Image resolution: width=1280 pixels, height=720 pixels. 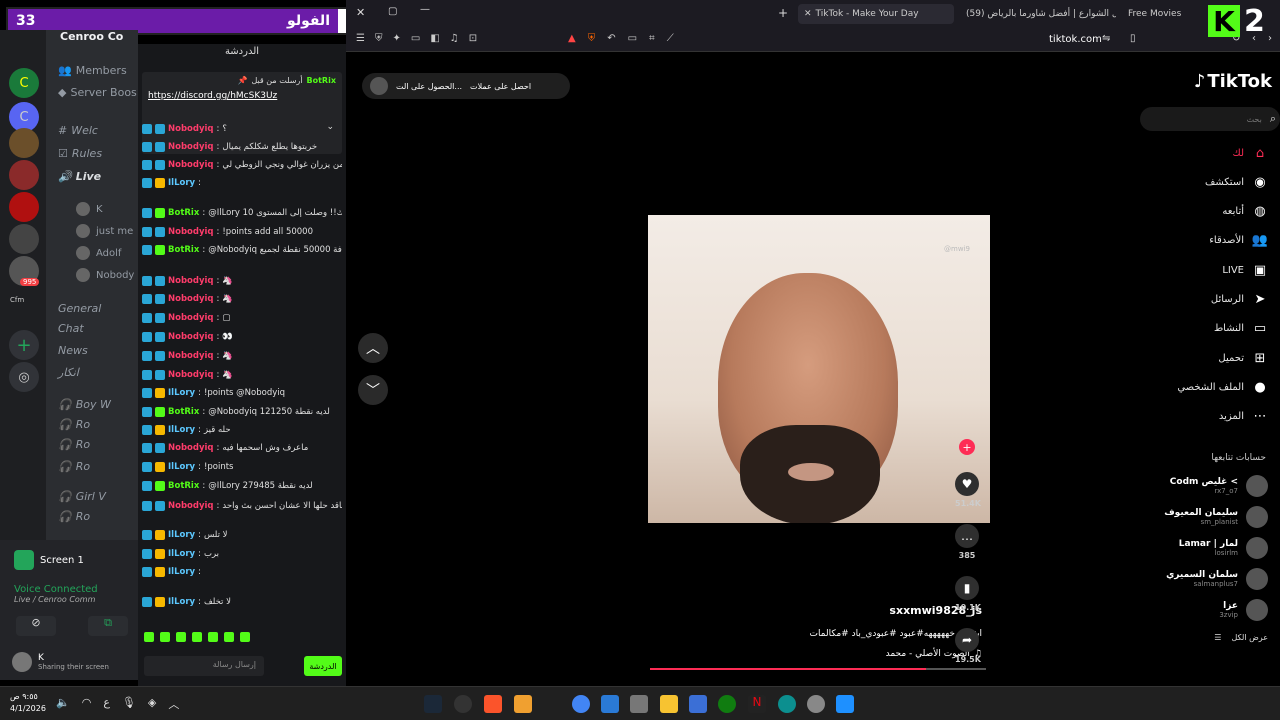 What do you see at coordinates (845, 704) in the screenshot?
I see `start-icon` at bounding box center [845, 704].